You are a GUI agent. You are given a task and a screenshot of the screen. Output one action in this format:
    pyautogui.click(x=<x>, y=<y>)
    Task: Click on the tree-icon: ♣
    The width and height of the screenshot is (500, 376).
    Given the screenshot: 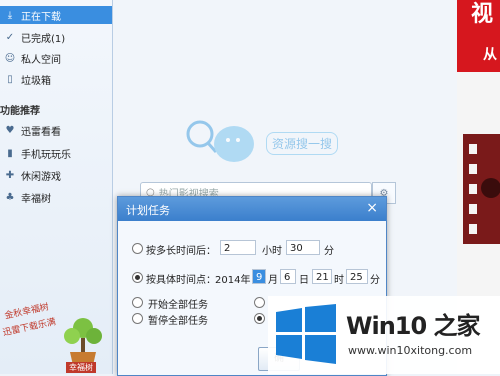 What is the action you would take?
    pyautogui.click(x=10, y=197)
    